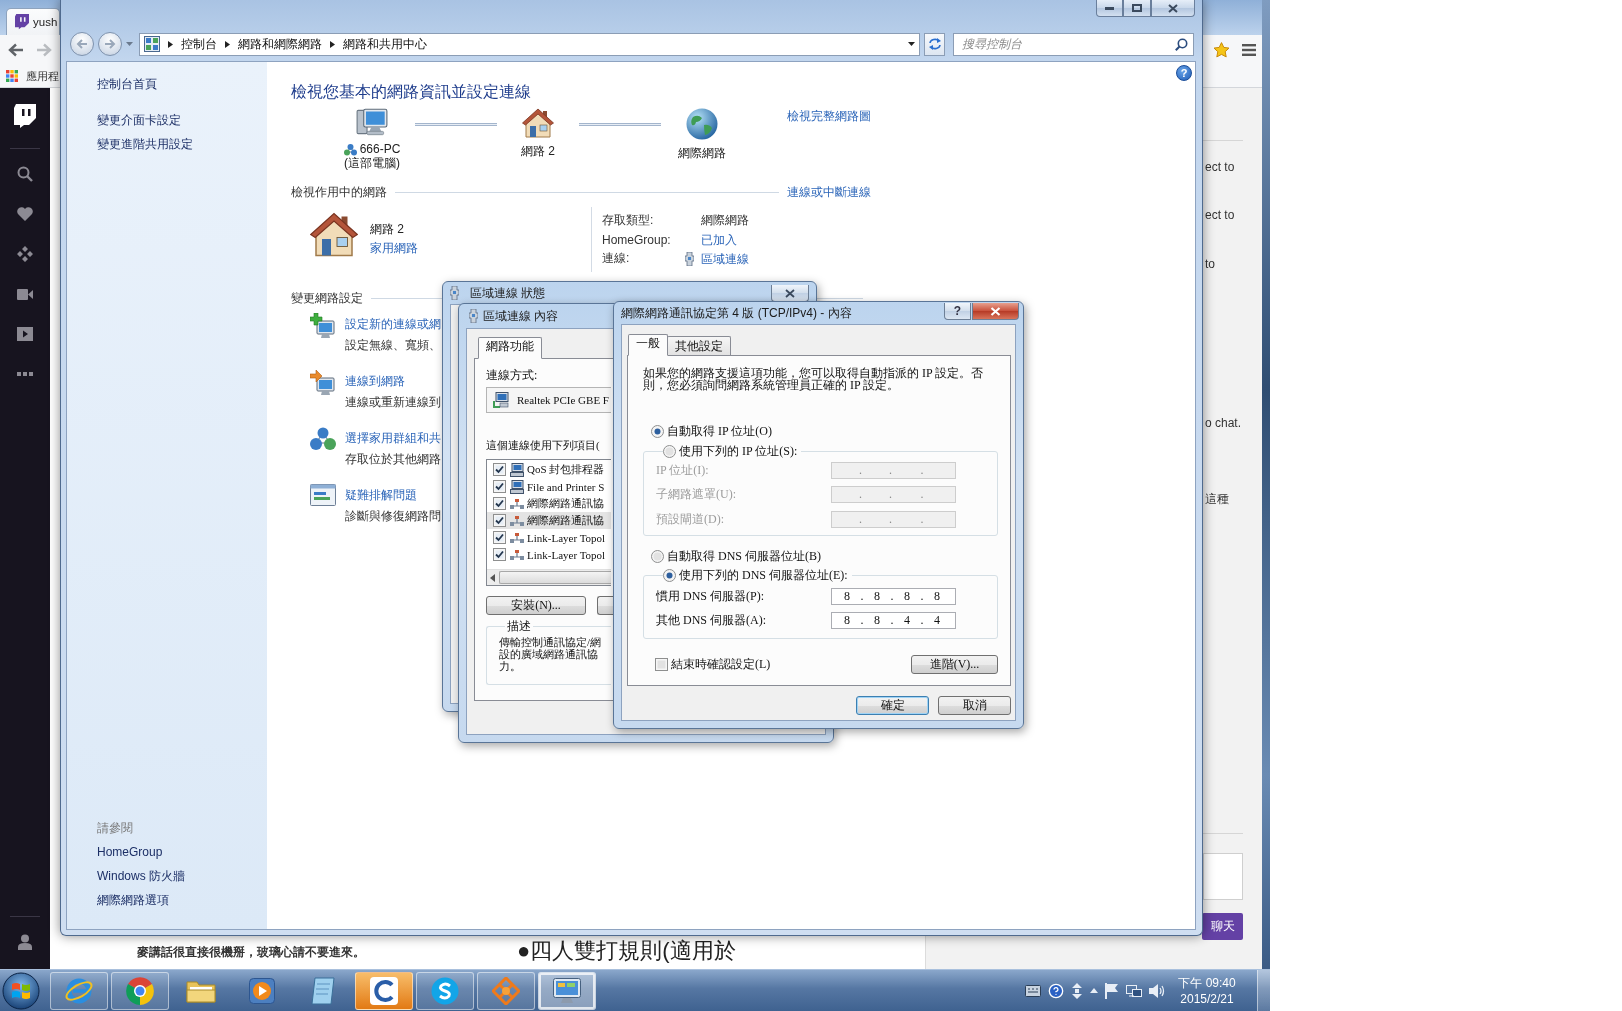 This screenshot has width=1622, height=1011. What do you see at coordinates (1033, 990) in the screenshot?
I see `keyboard-icon` at bounding box center [1033, 990].